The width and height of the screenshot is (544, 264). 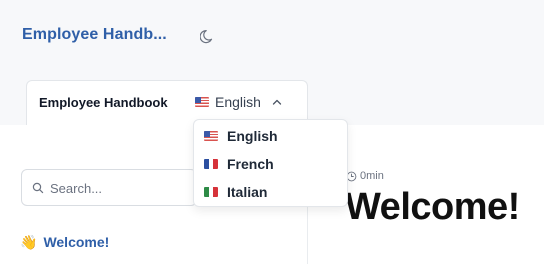 I want to click on sidebar-item-welcome: 👋 Welcome!, so click(x=64, y=242).